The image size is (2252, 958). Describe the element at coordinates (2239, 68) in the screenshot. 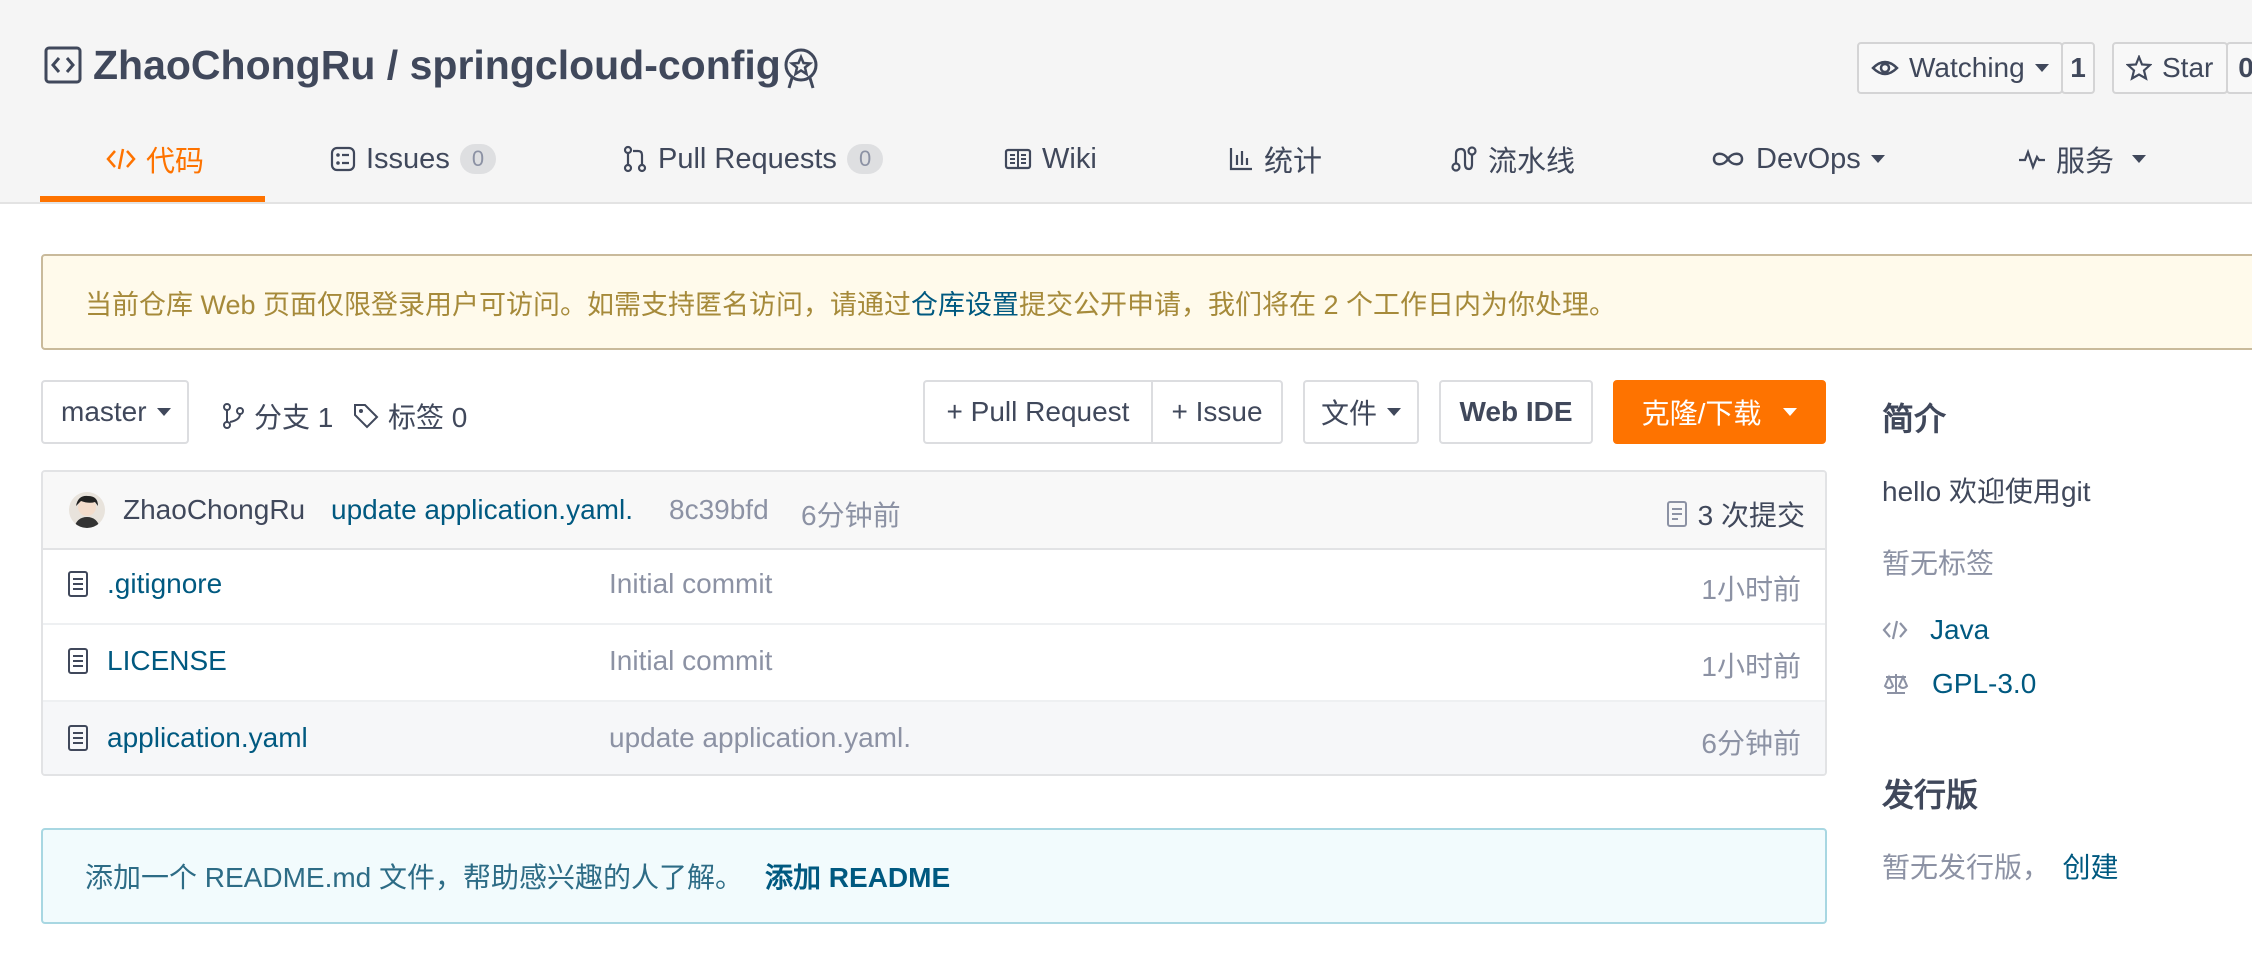

I see `star-count: 0` at that location.